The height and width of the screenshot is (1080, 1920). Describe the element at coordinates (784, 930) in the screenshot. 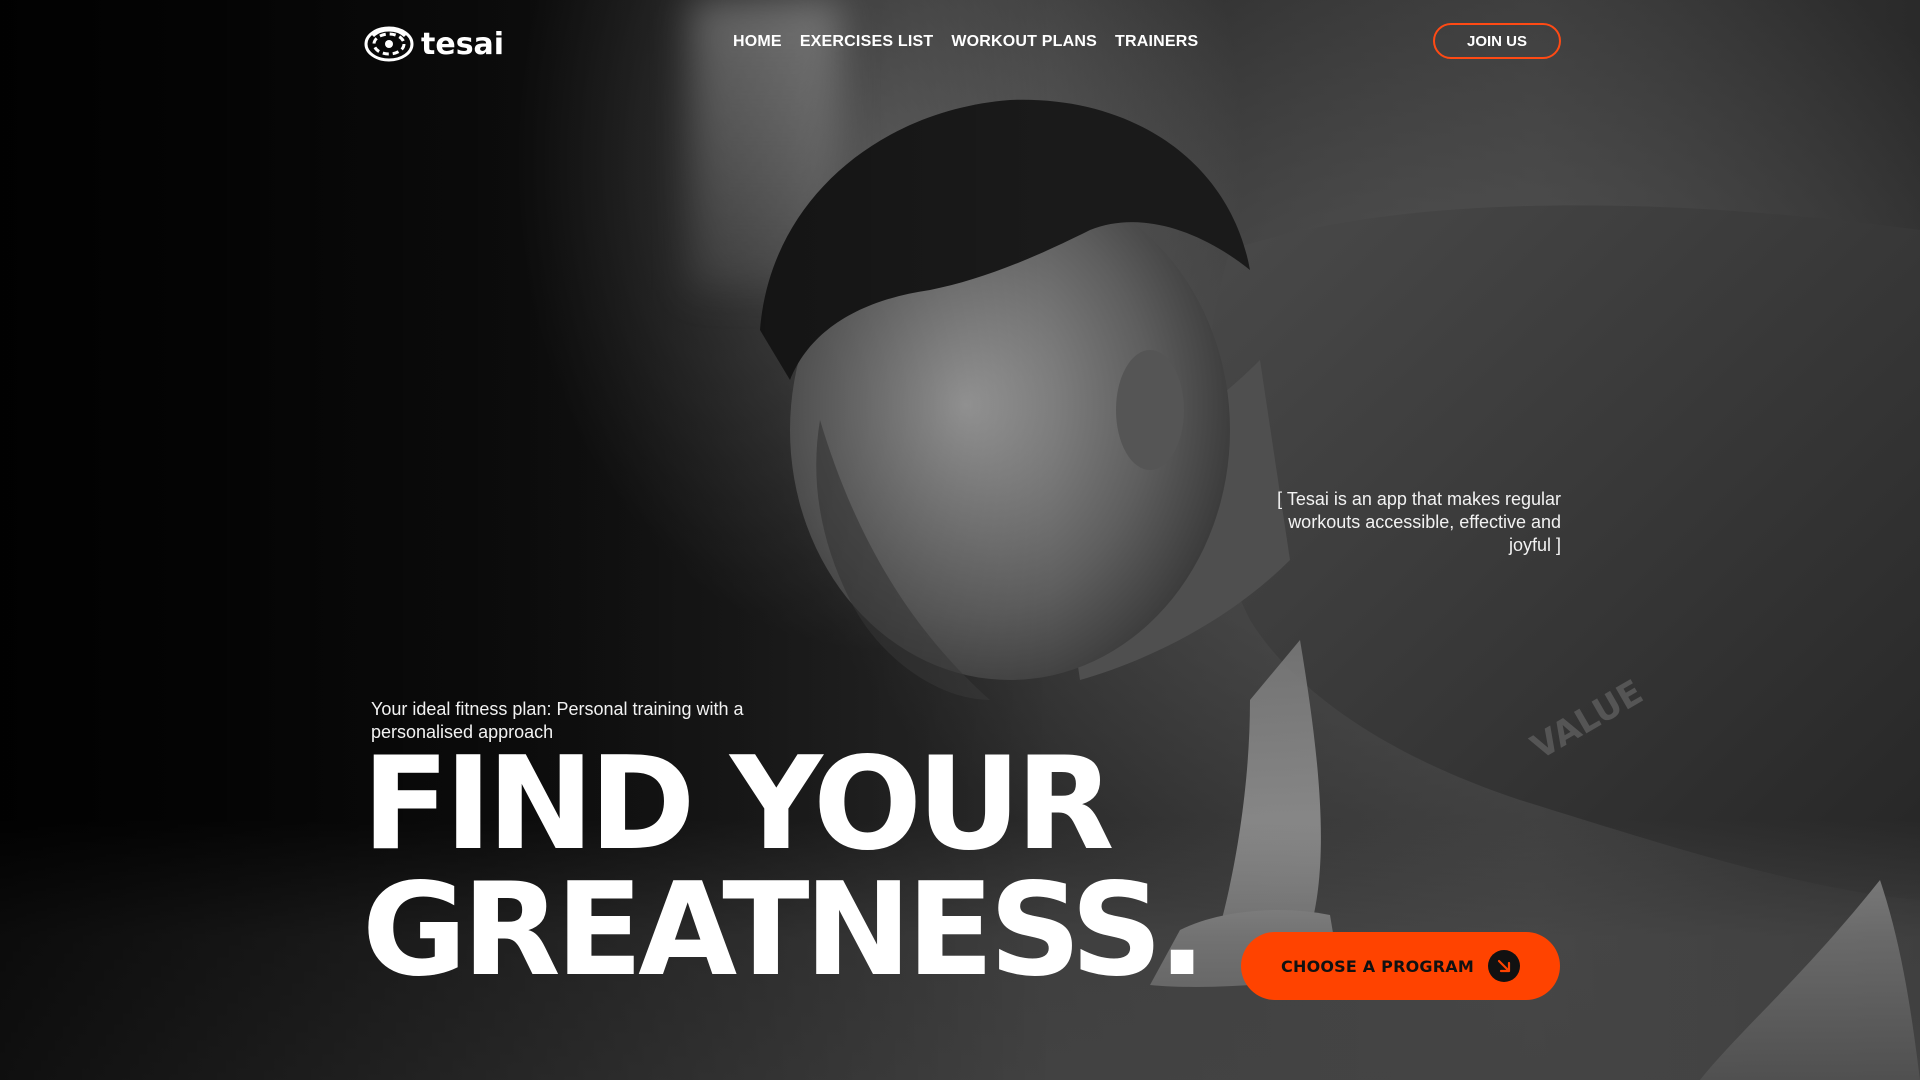

I see `headline-line-2: GREATNESS.` at that location.